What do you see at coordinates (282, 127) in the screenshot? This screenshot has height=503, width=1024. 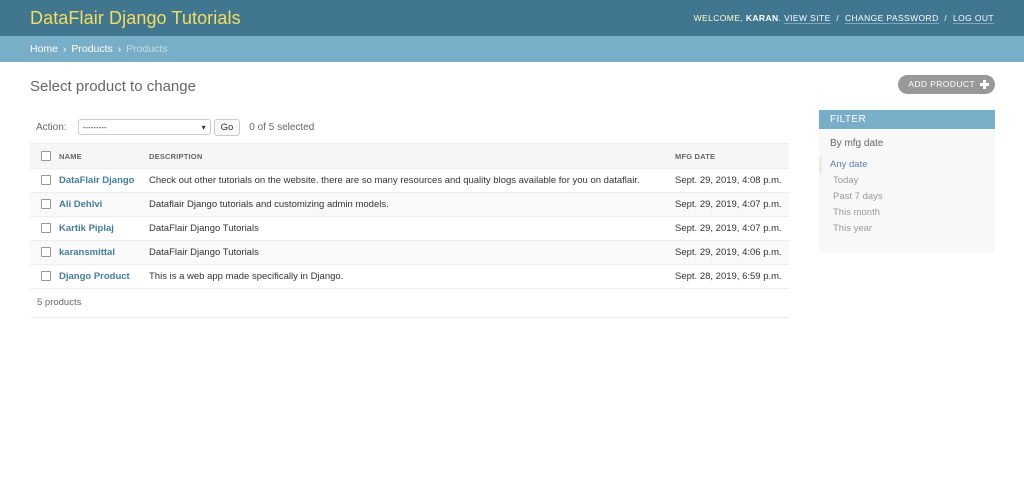 I see `selected-count: 0 of 5 selected` at bounding box center [282, 127].